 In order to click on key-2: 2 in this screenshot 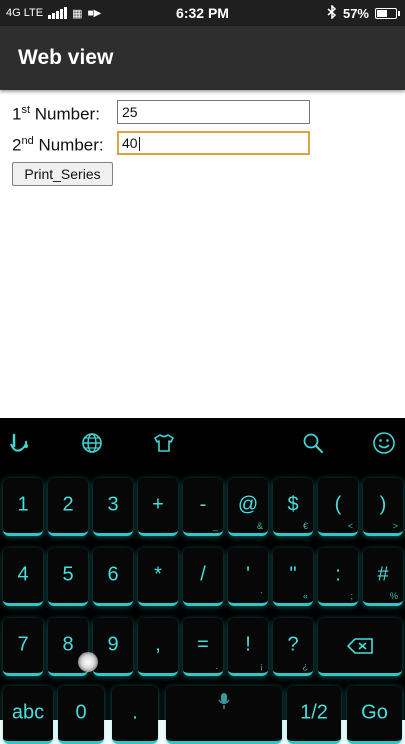, I will do `click(68, 507)`.